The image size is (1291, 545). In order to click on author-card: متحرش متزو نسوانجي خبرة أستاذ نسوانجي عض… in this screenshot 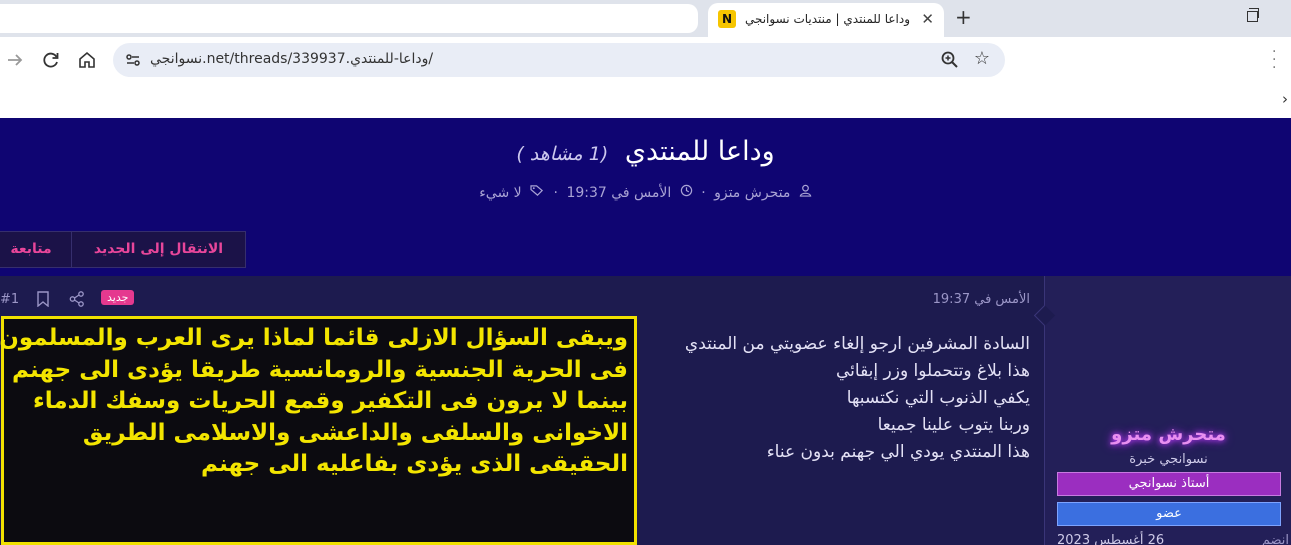, I will do `click(1167, 410)`.